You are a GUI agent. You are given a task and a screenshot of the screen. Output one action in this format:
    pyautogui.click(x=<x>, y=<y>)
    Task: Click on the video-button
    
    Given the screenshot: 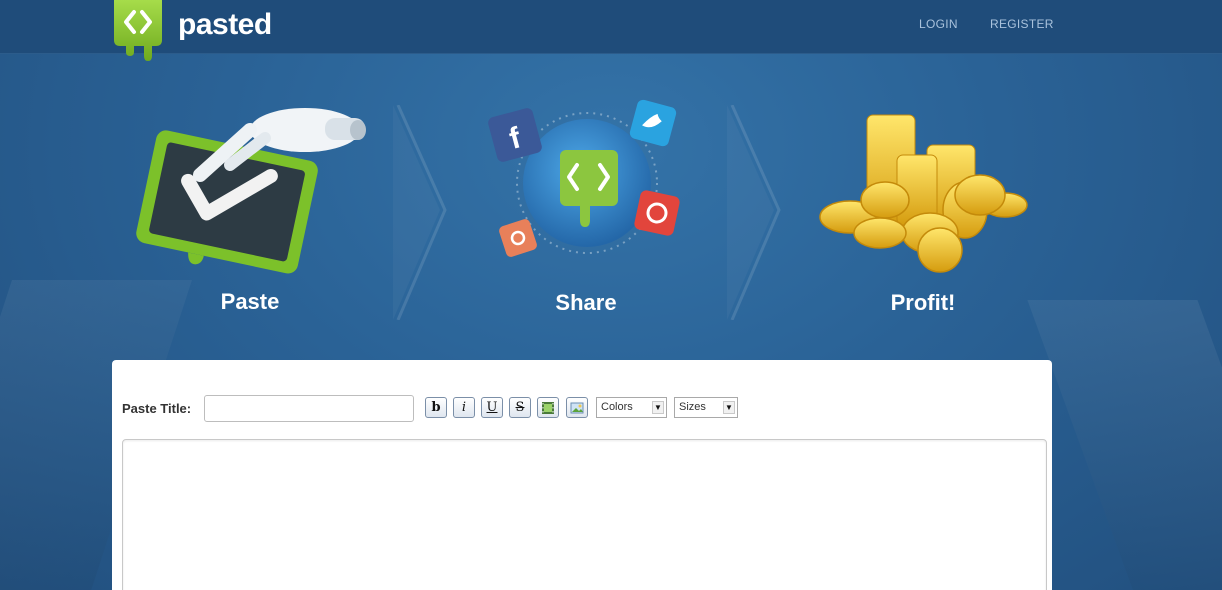 What is the action you would take?
    pyautogui.click(x=548, y=407)
    